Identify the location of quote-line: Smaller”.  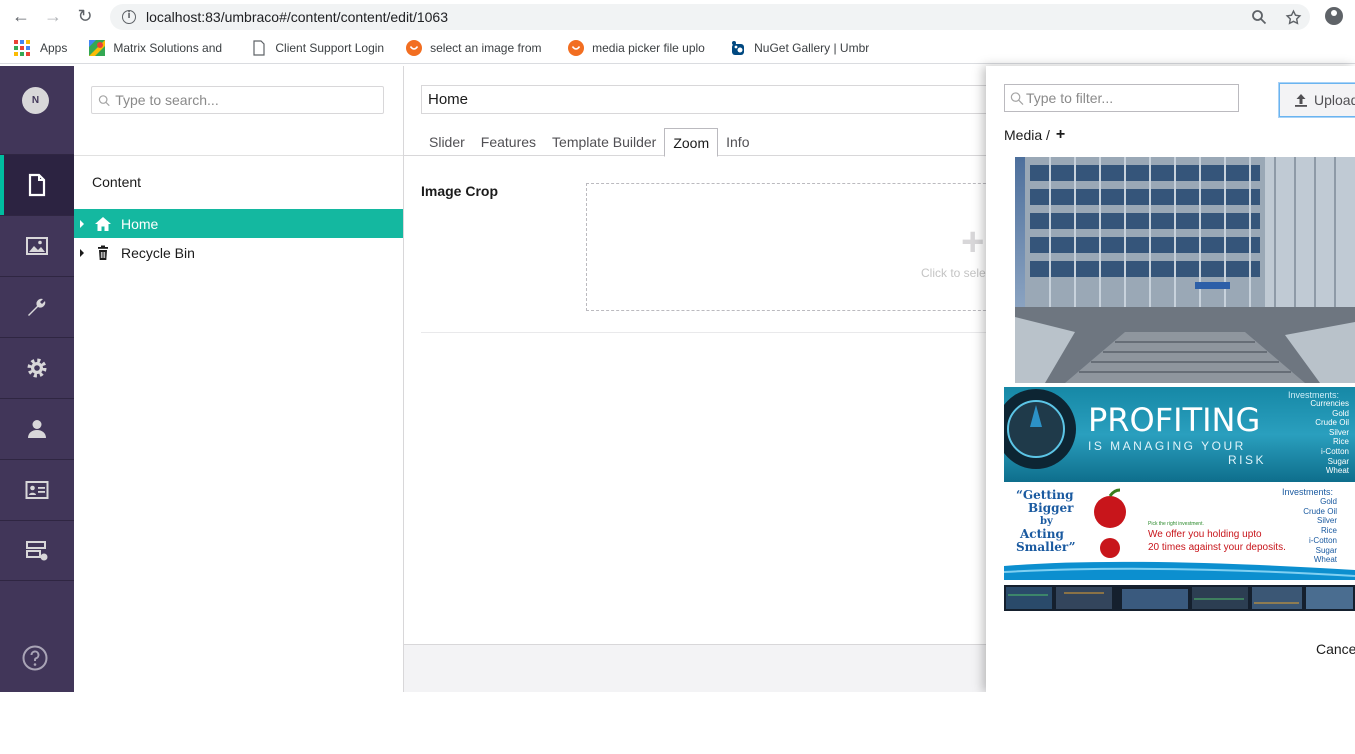
(1046, 547).